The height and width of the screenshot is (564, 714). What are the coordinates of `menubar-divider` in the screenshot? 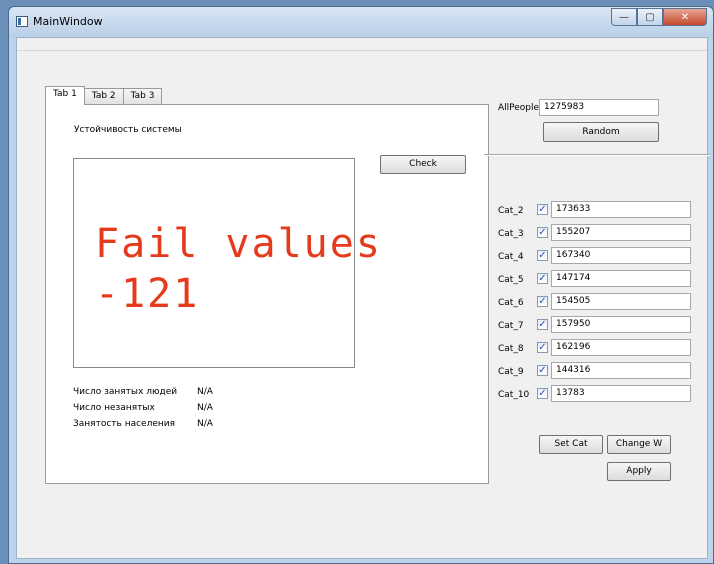 It's located at (362, 50).